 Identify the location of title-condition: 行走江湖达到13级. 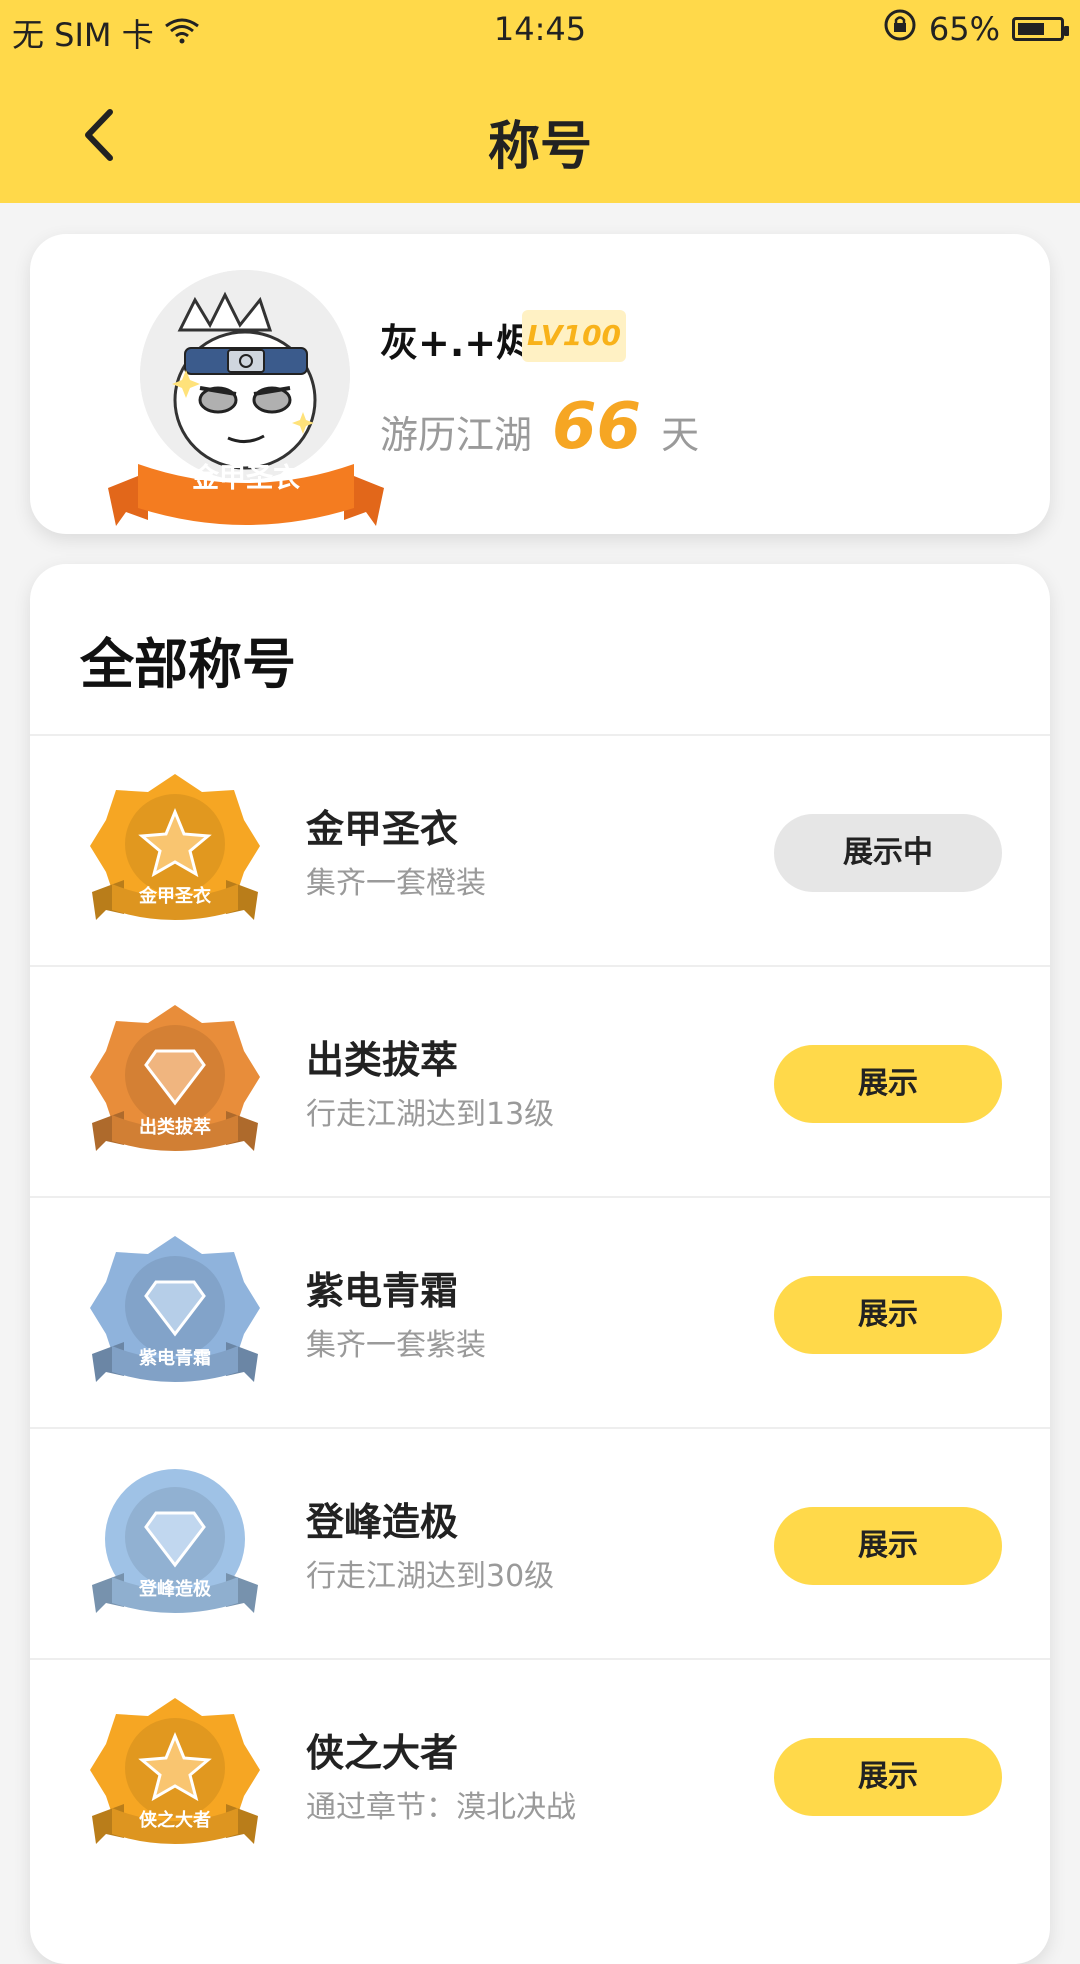
(430, 1114).